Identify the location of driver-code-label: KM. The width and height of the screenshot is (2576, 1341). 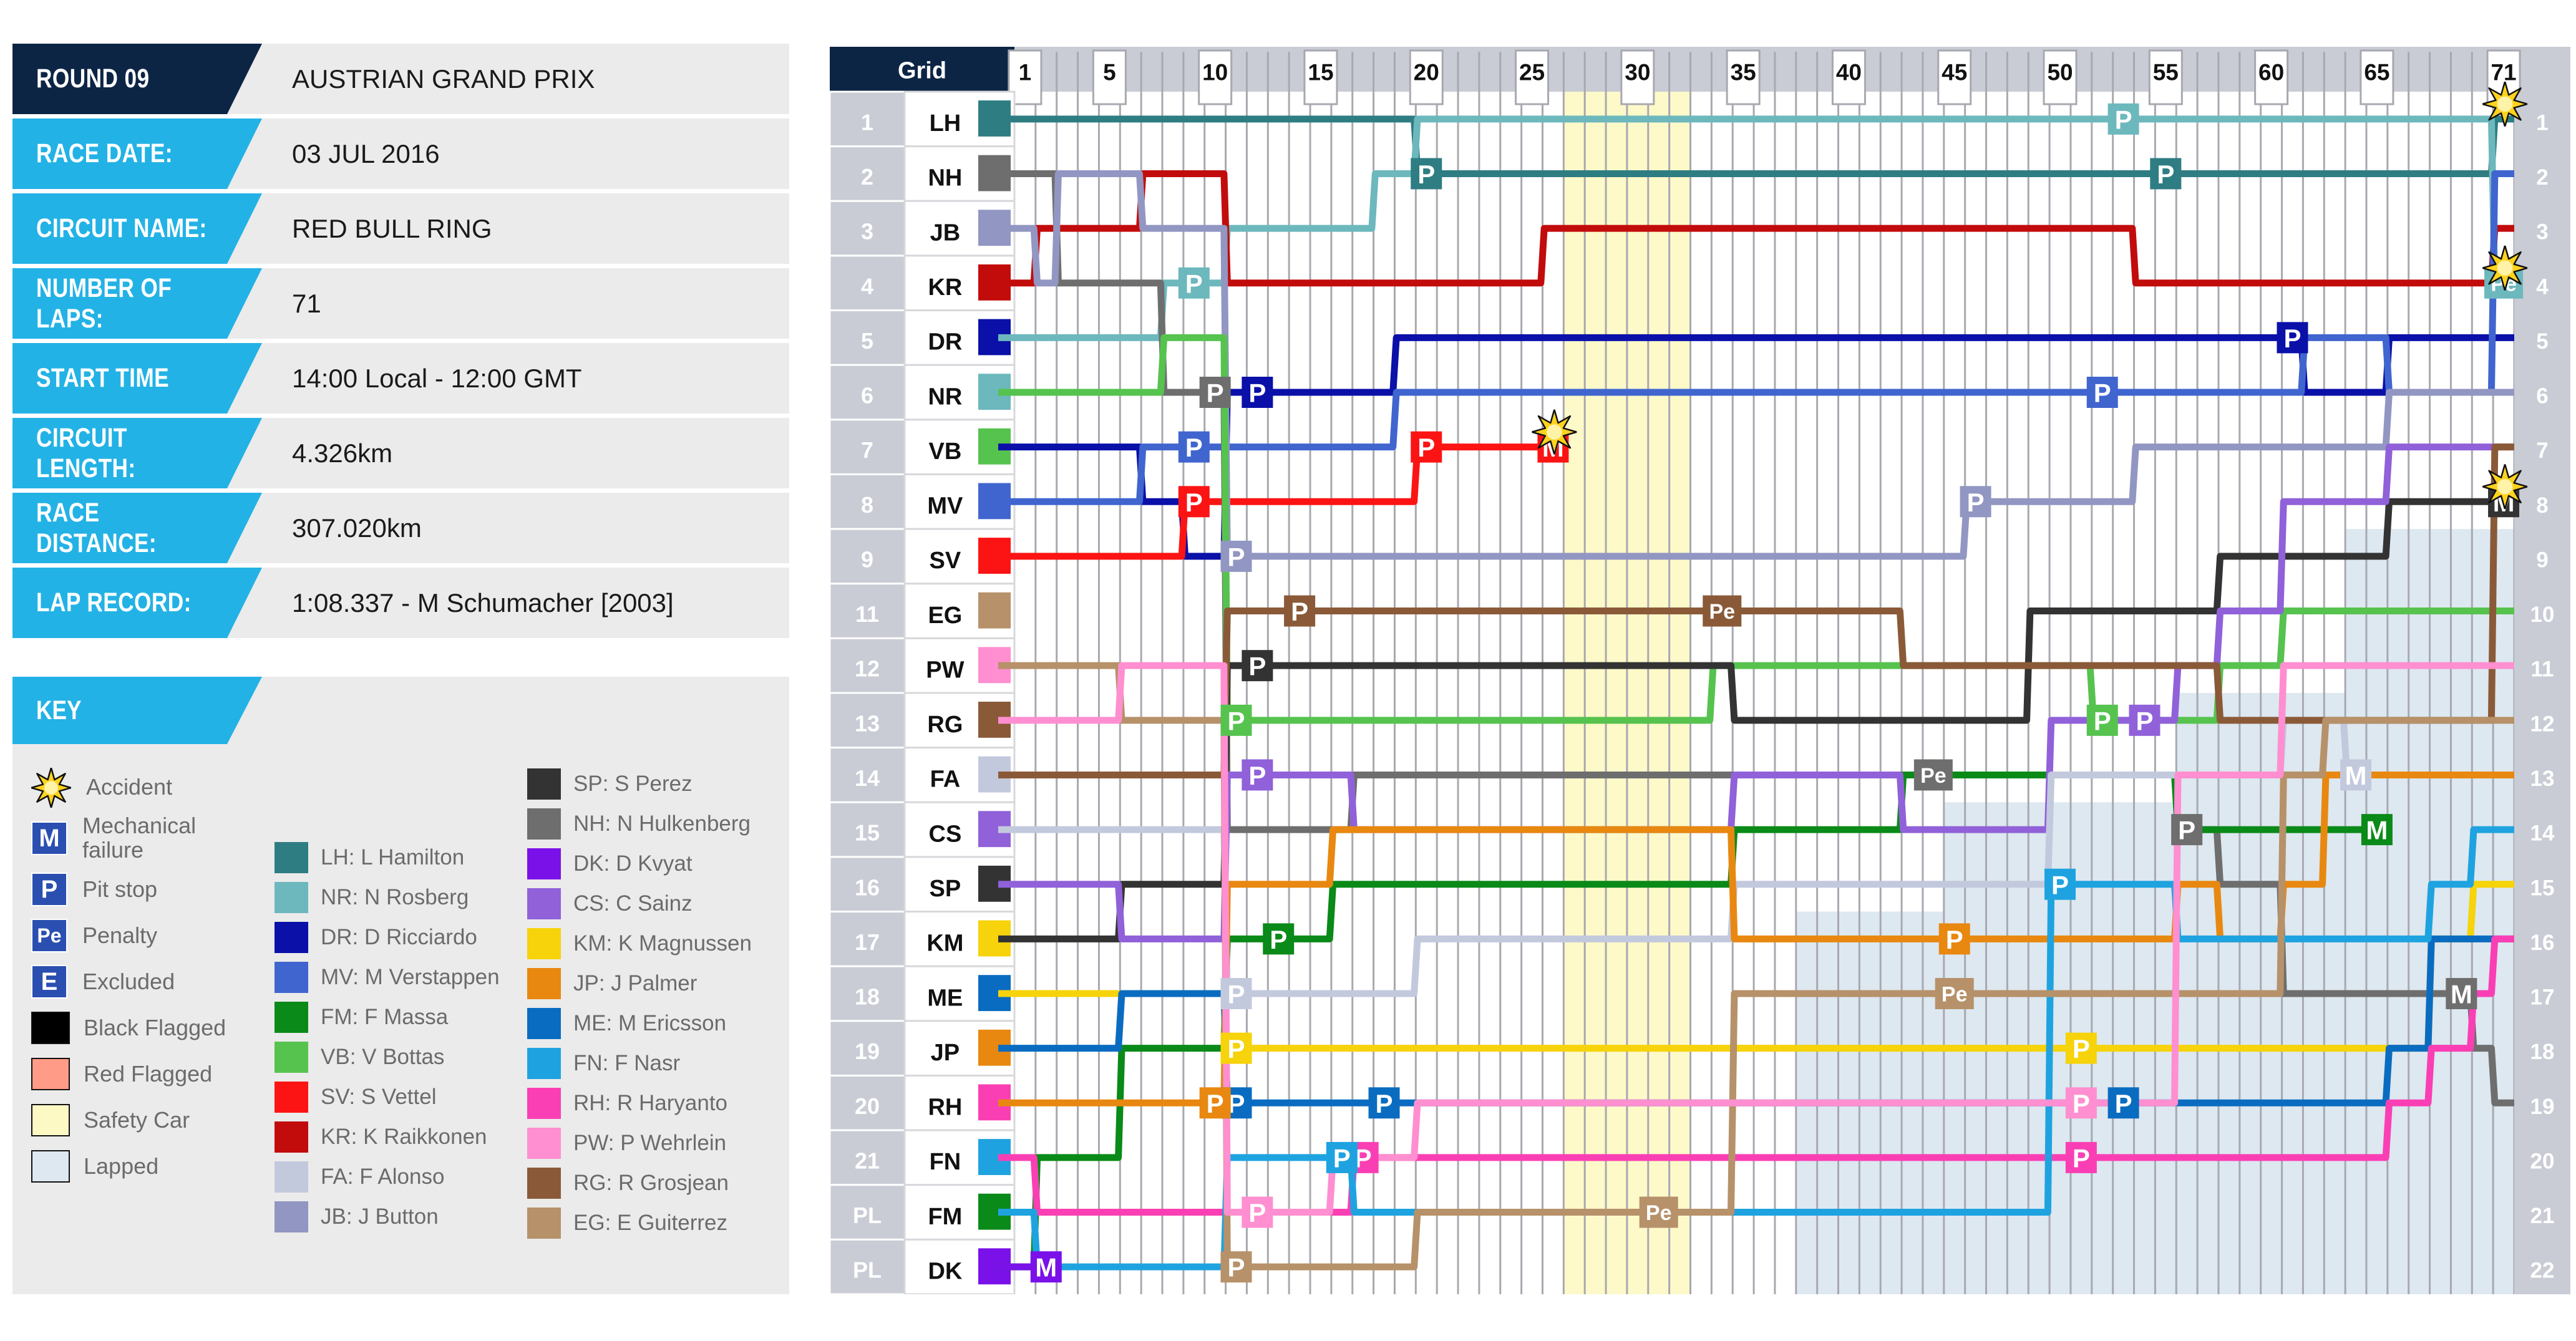
(945, 944).